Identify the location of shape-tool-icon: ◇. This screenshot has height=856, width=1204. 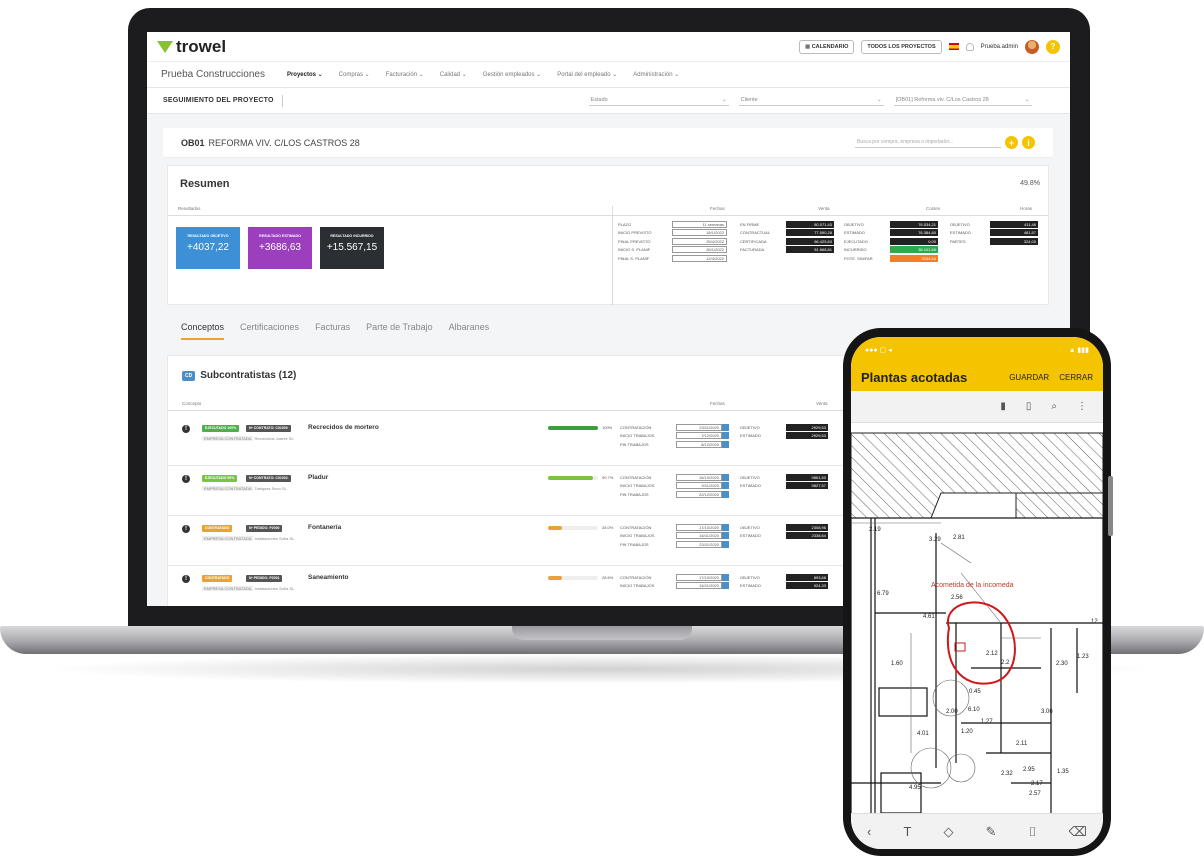
(949, 832).